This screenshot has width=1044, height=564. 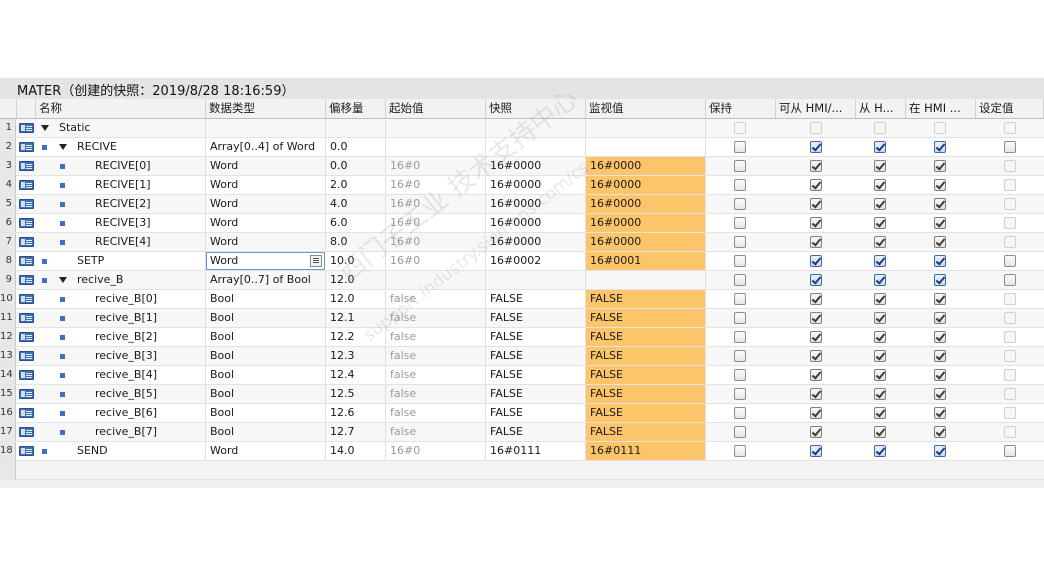 I want to click on variable-name: recive_B[2], so click(x=149, y=337).